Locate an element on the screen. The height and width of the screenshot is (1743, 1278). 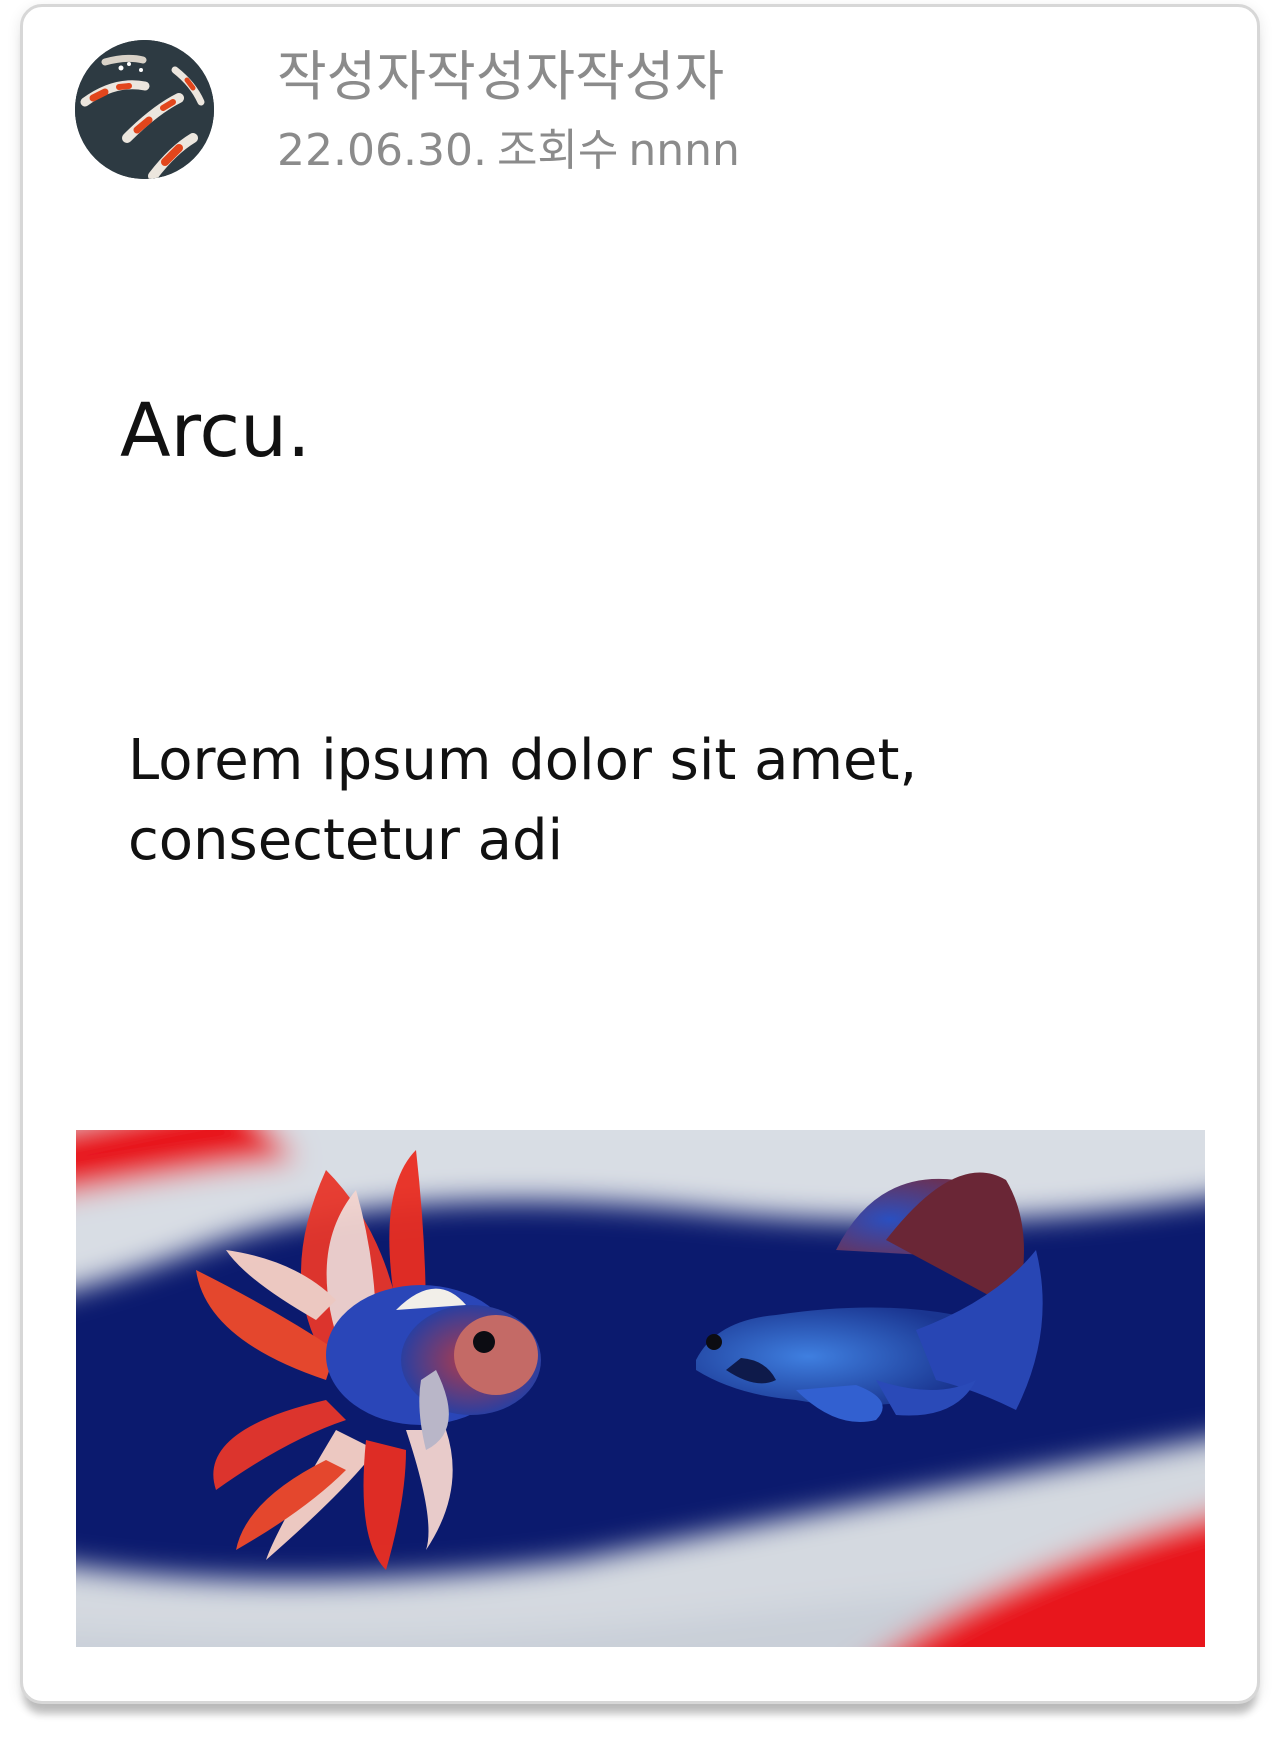
post-meta: 22.06.30. 조회수 nnnn is located at coordinates (508, 151).